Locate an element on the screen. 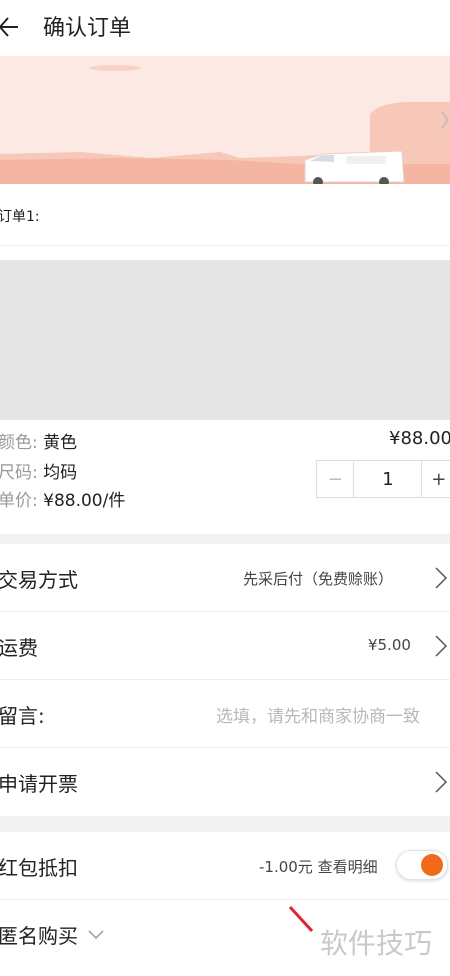  shipping-row: 运费 ¥5.00 is located at coordinates (225, 646).